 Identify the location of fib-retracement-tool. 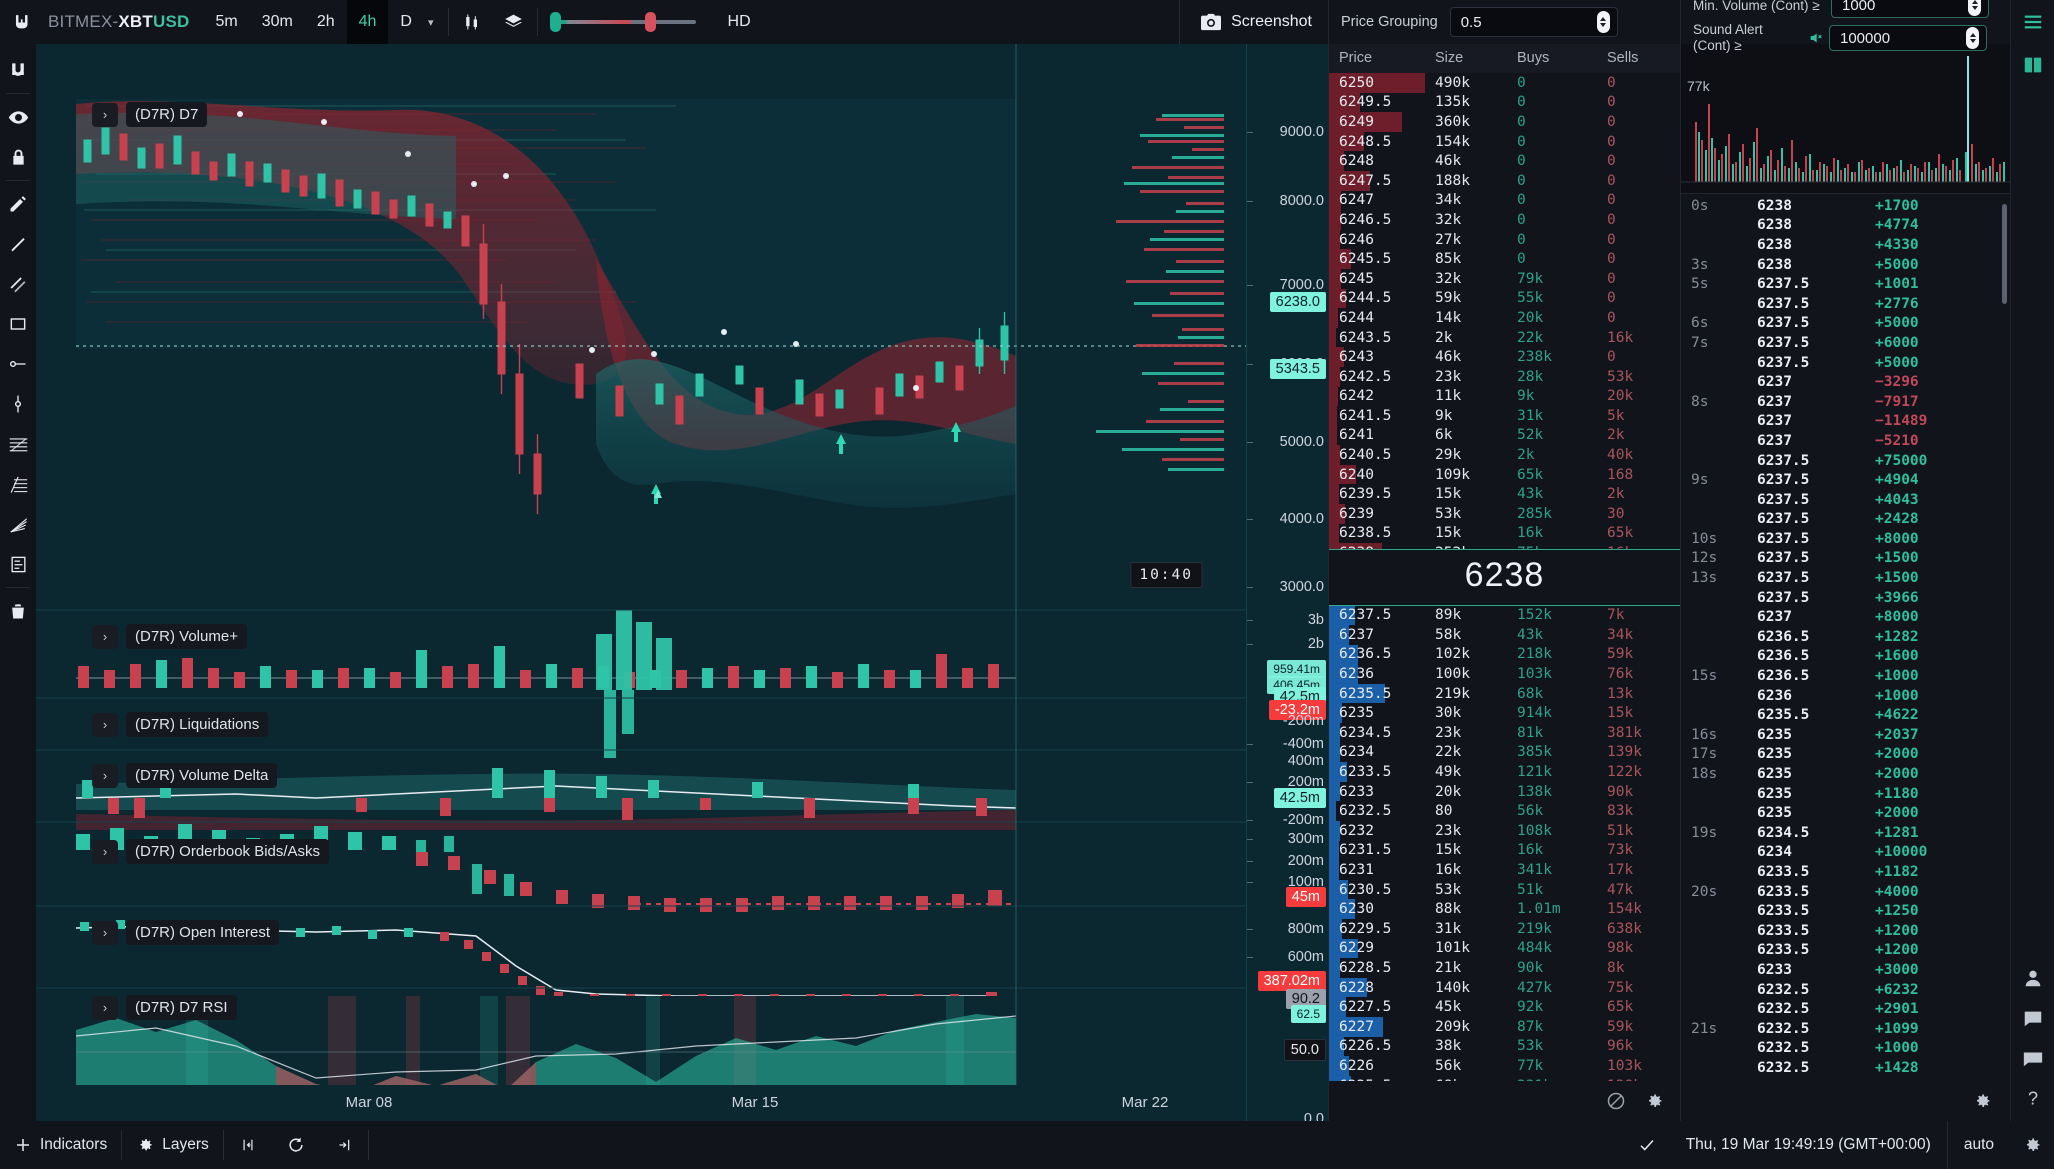
(18, 444).